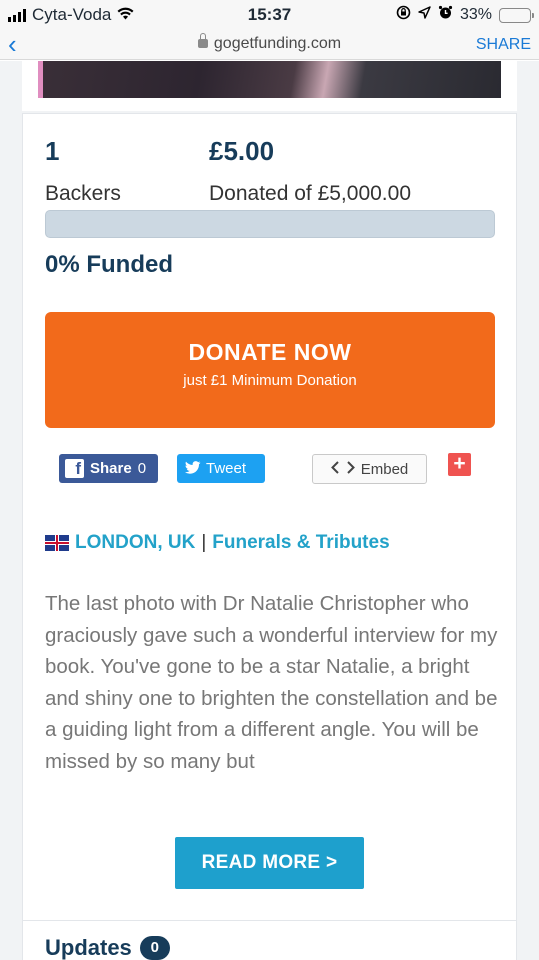 This screenshot has height=960, width=539. I want to click on updates-title: Updates, so click(88, 947).